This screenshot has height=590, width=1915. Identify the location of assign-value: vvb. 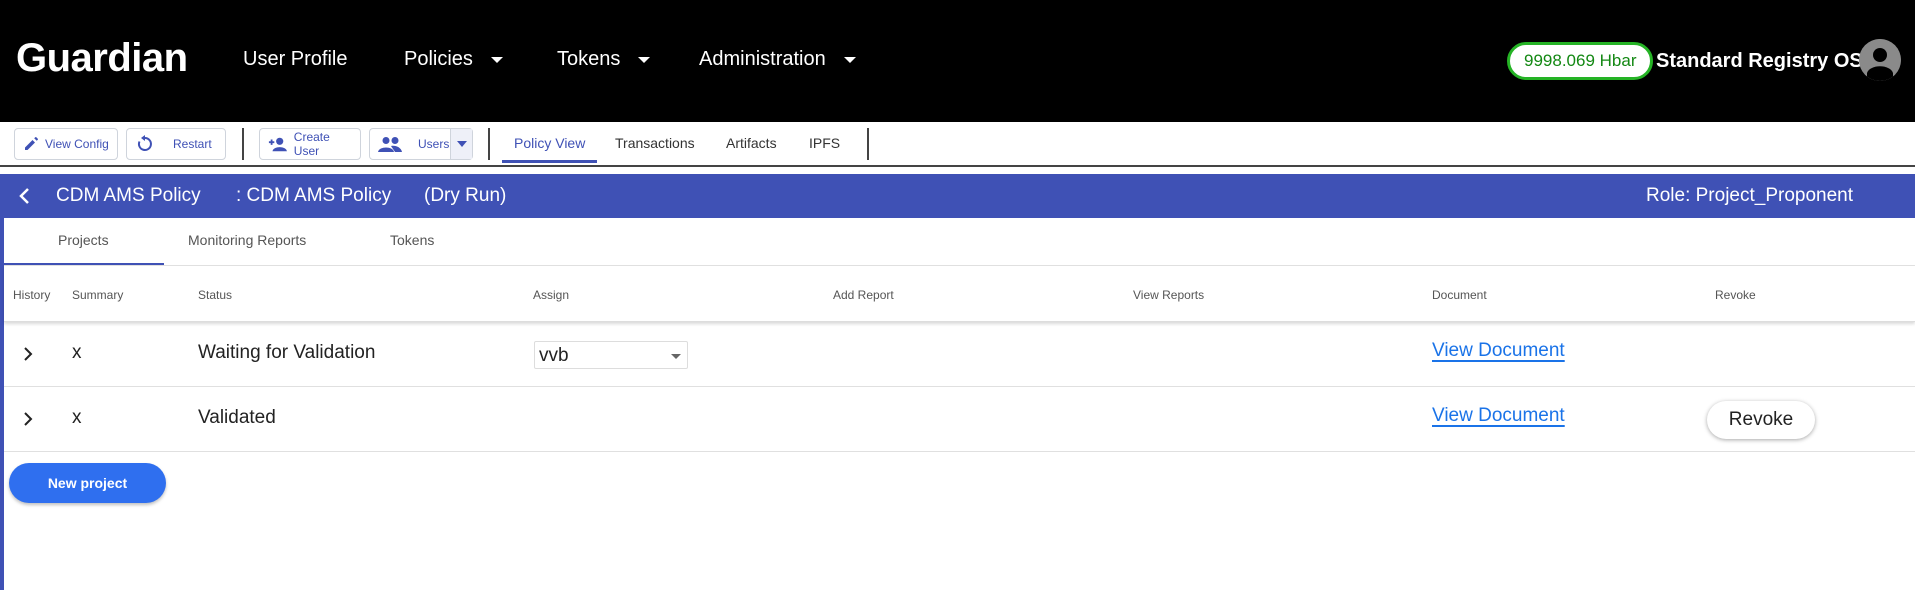
(554, 355).